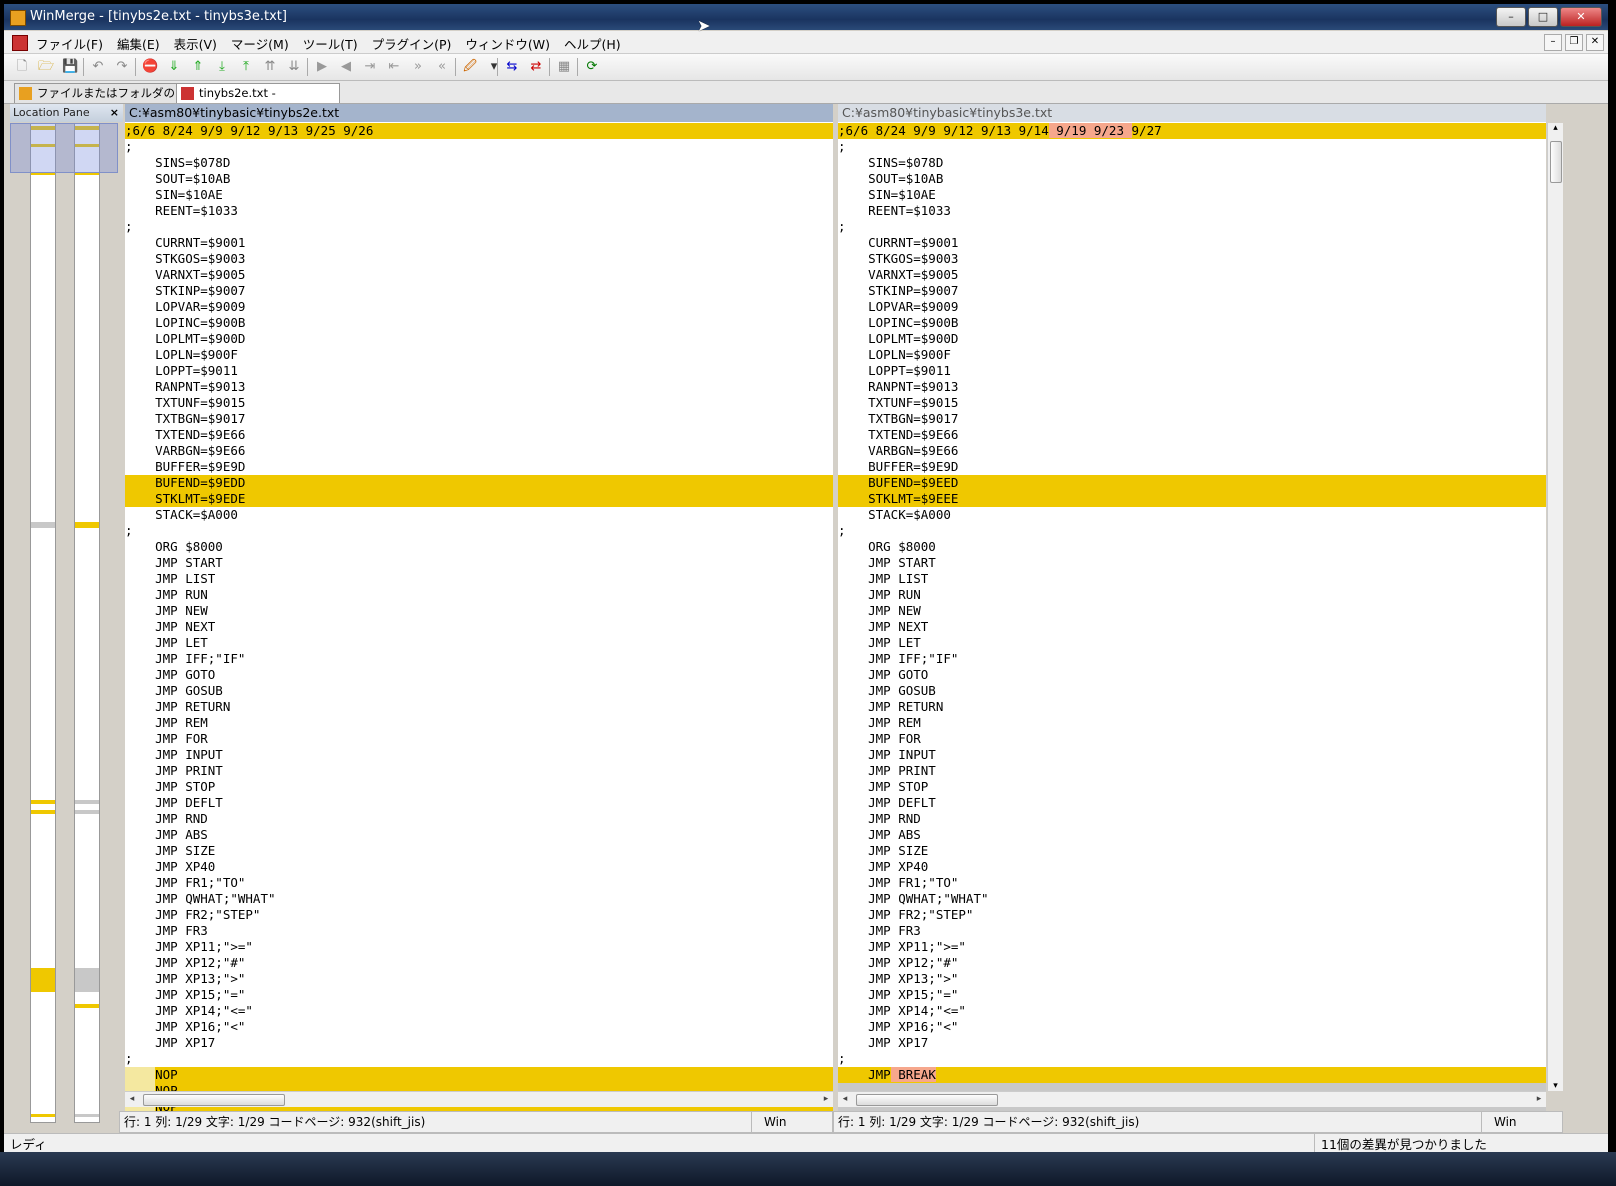 The width and height of the screenshot is (1616, 1186). I want to click on swap-icon: ⇄, so click(536, 67).